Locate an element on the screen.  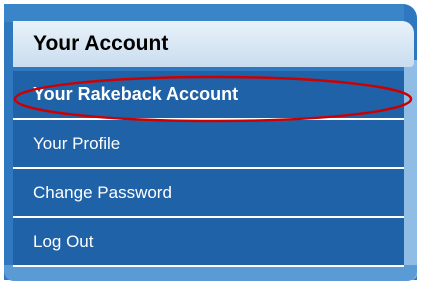
menu-item-label: Your Profile is located at coordinates (77, 143).